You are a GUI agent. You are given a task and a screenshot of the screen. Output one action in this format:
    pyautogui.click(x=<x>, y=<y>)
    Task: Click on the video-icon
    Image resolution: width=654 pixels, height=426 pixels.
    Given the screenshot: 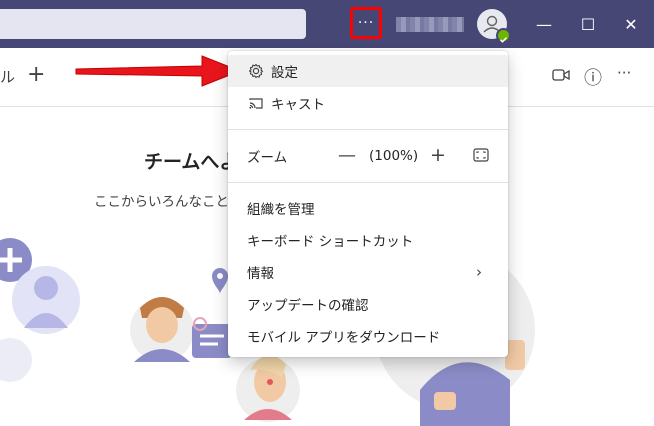 What is the action you would take?
    pyautogui.click(x=561, y=77)
    